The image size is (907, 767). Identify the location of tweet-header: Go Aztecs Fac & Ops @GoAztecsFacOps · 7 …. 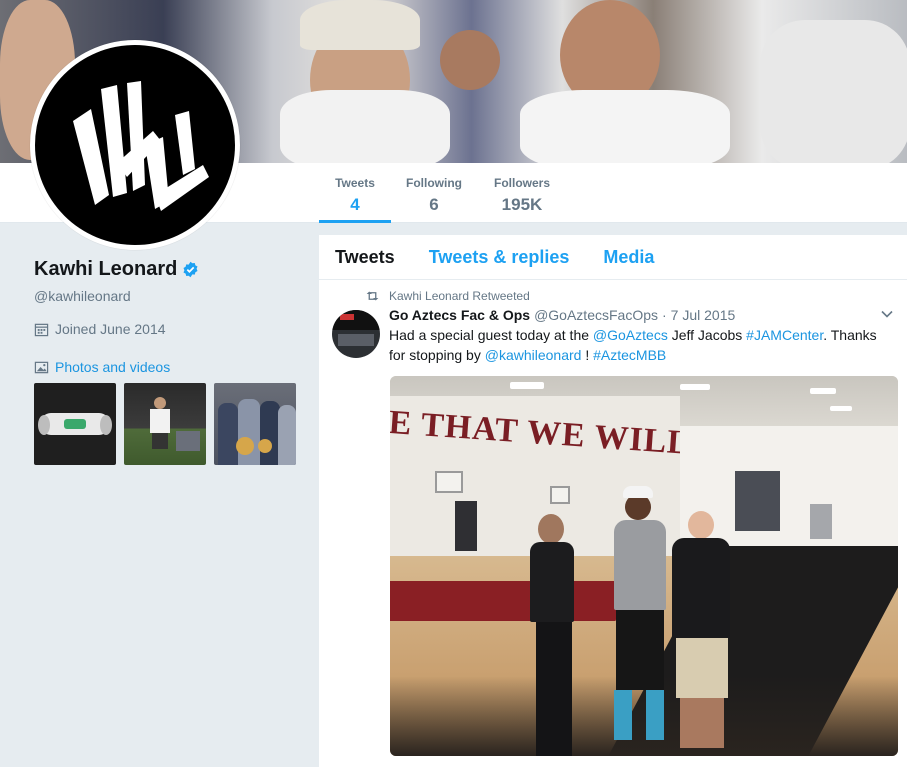
(648, 315).